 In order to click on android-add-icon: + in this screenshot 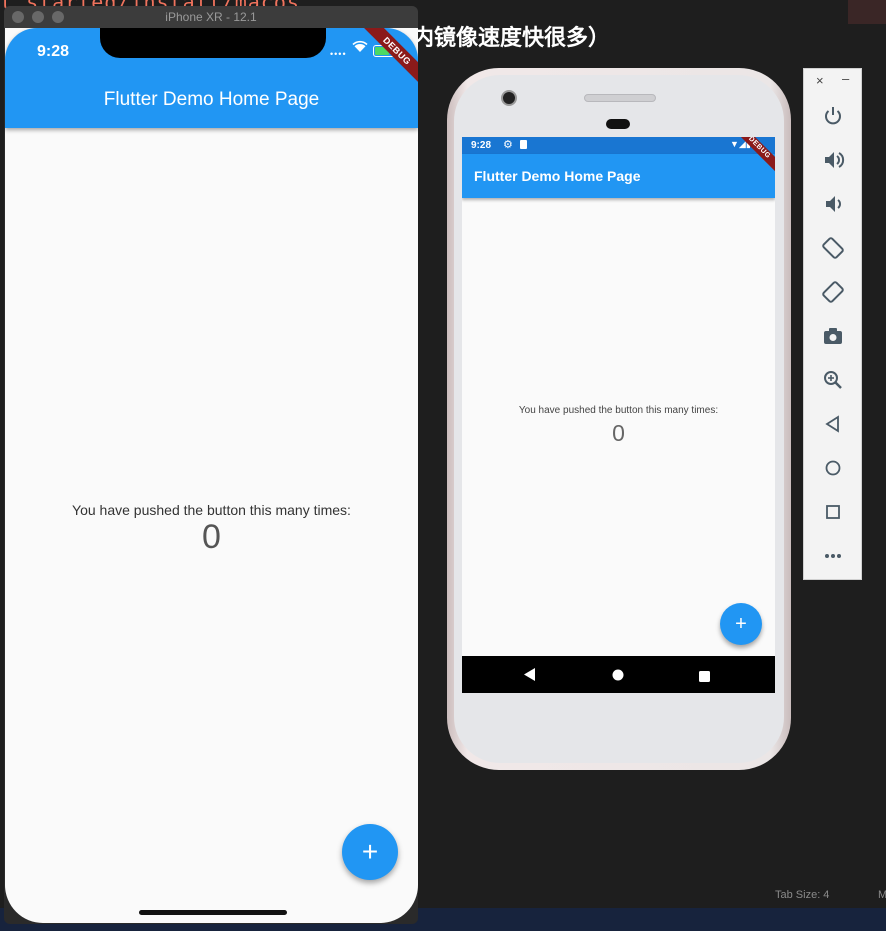, I will do `click(741, 624)`.